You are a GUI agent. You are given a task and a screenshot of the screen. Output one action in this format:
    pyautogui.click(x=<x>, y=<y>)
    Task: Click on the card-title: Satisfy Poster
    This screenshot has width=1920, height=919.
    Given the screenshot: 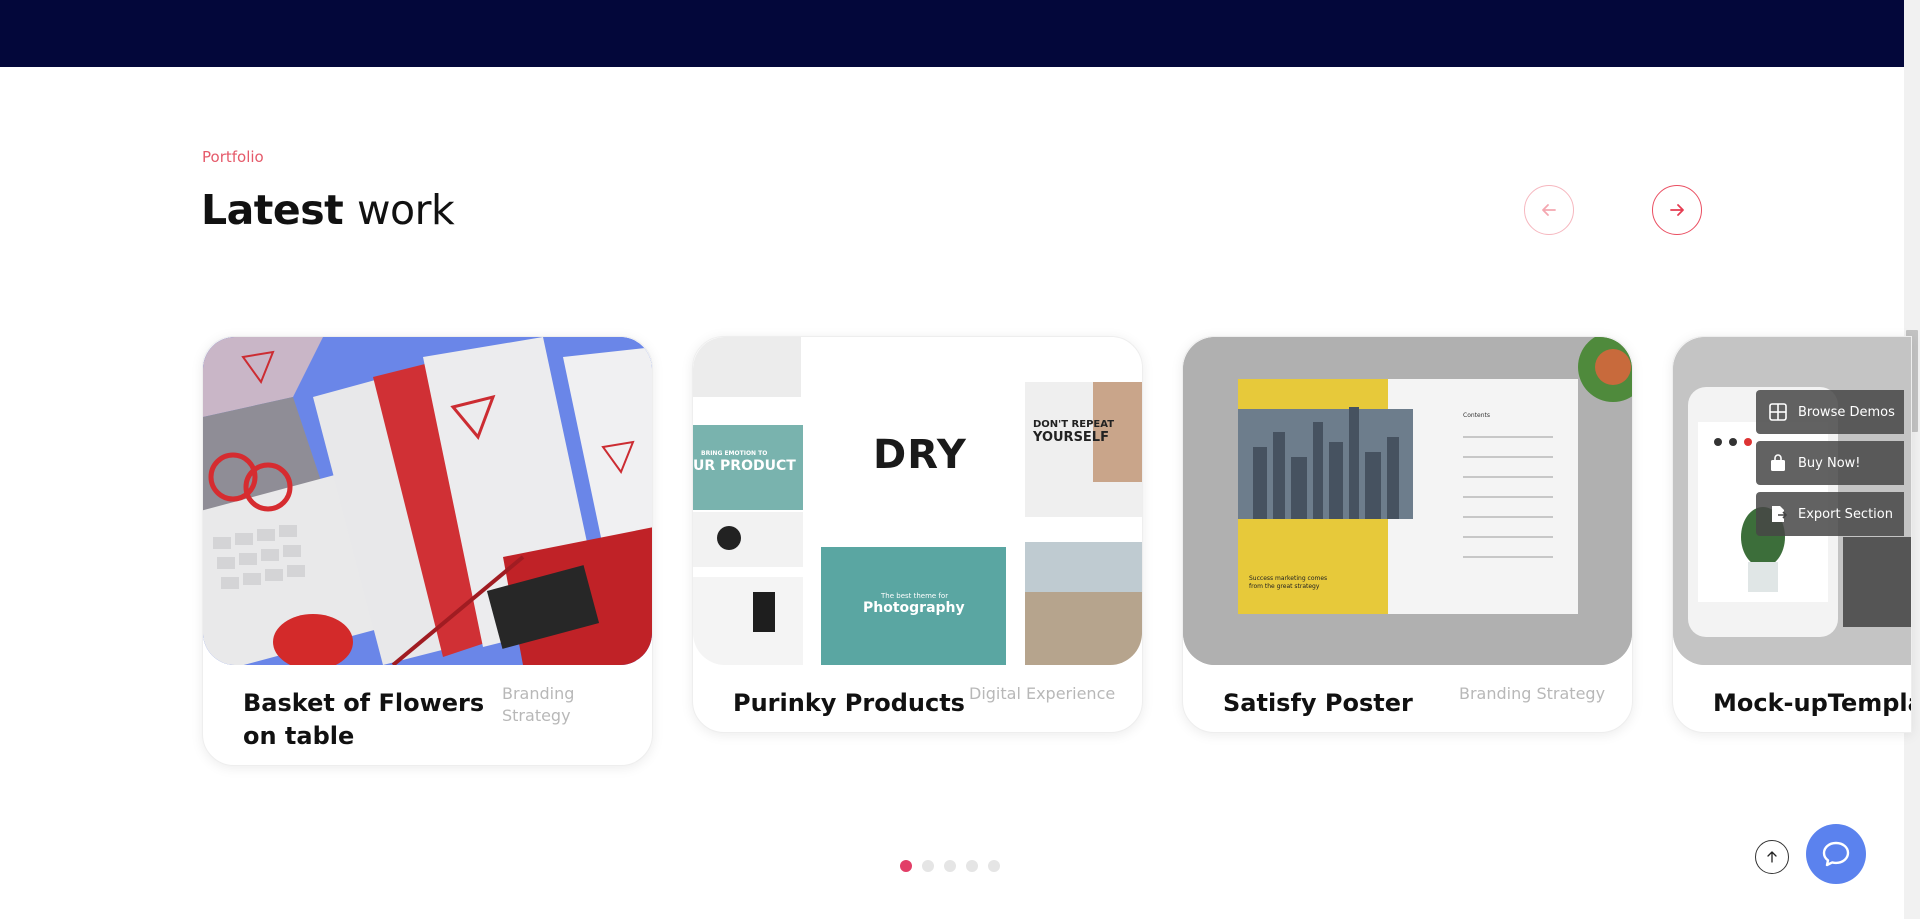 What is the action you would take?
    pyautogui.click(x=1353, y=703)
    